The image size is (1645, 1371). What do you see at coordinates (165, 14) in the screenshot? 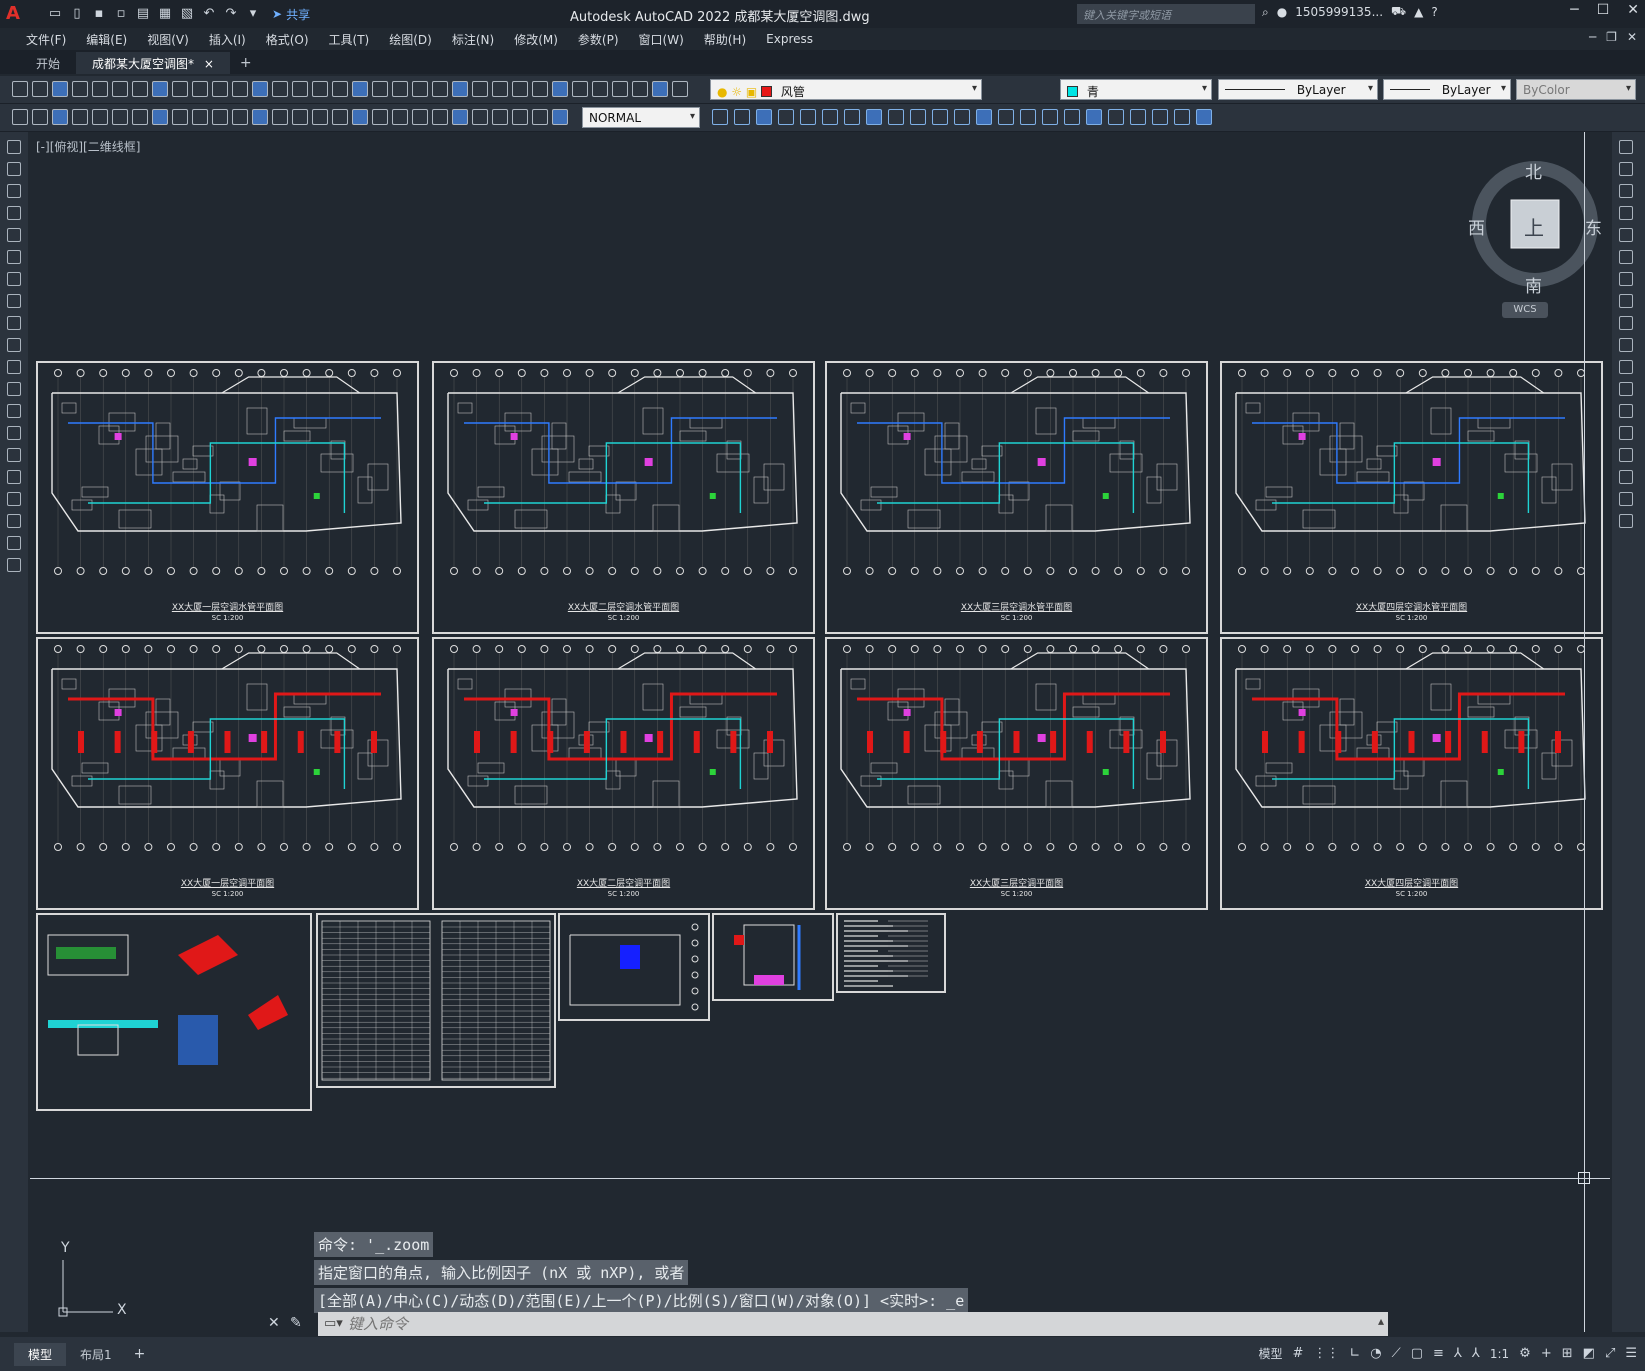
I see `web-icon: ▦` at bounding box center [165, 14].